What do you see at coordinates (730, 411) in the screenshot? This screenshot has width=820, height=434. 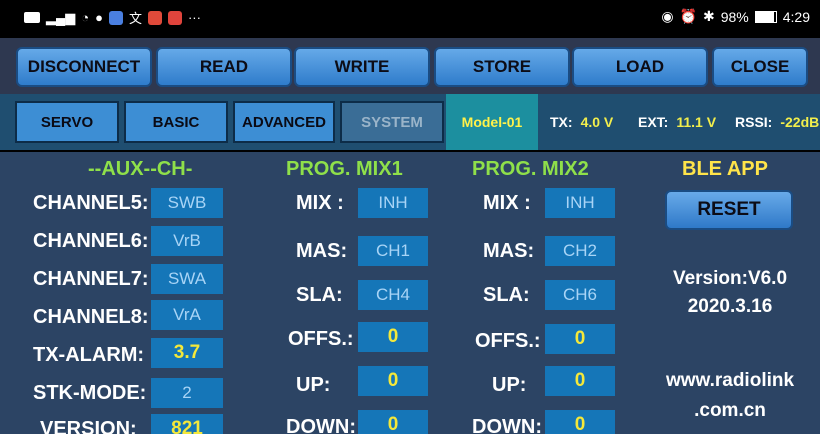 I see `website-line2: .com.cn` at bounding box center [730, 411].